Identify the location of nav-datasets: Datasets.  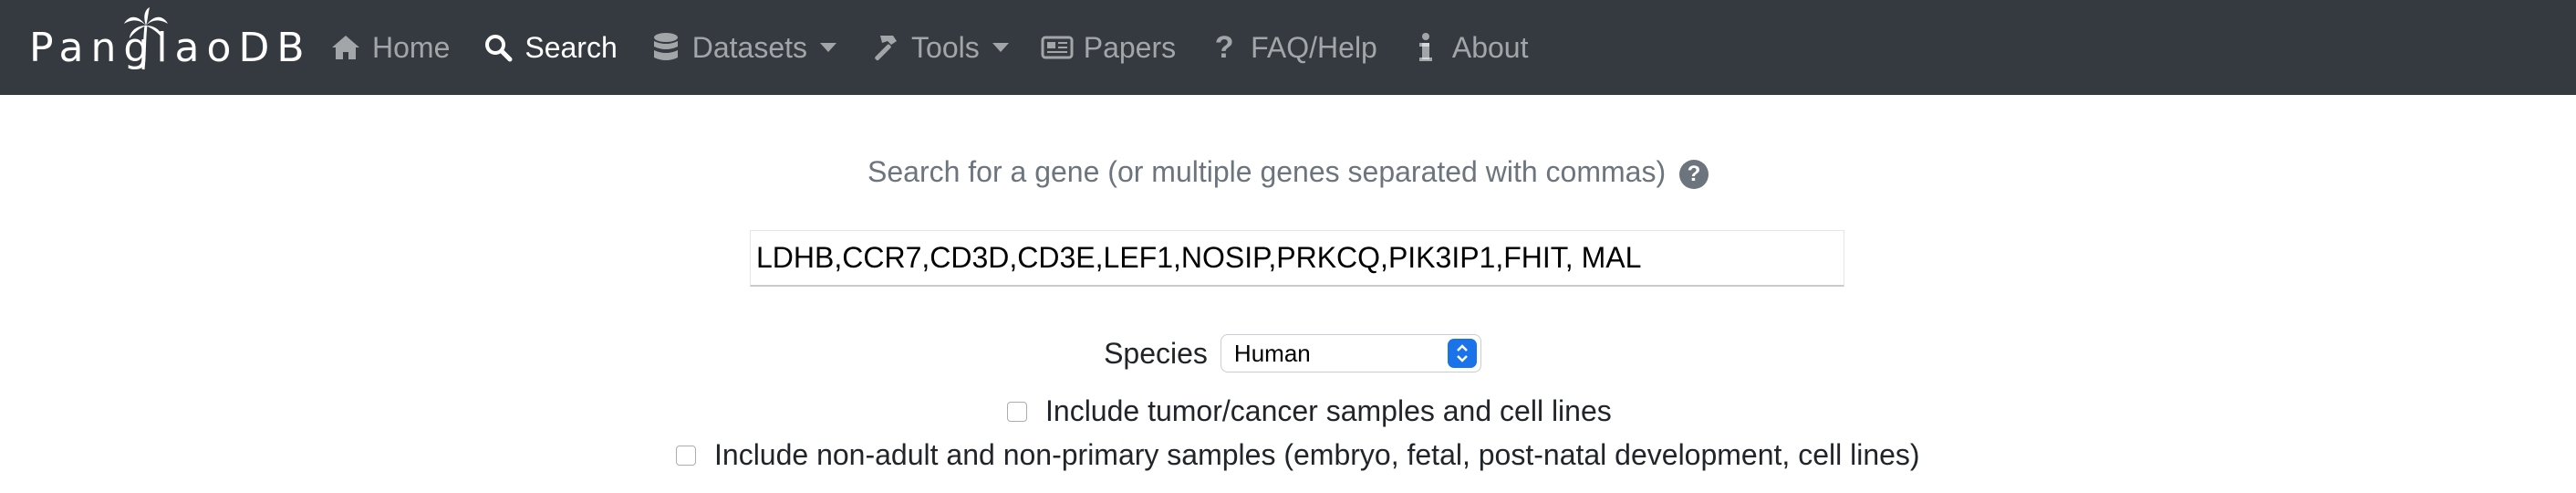
(743, 47).